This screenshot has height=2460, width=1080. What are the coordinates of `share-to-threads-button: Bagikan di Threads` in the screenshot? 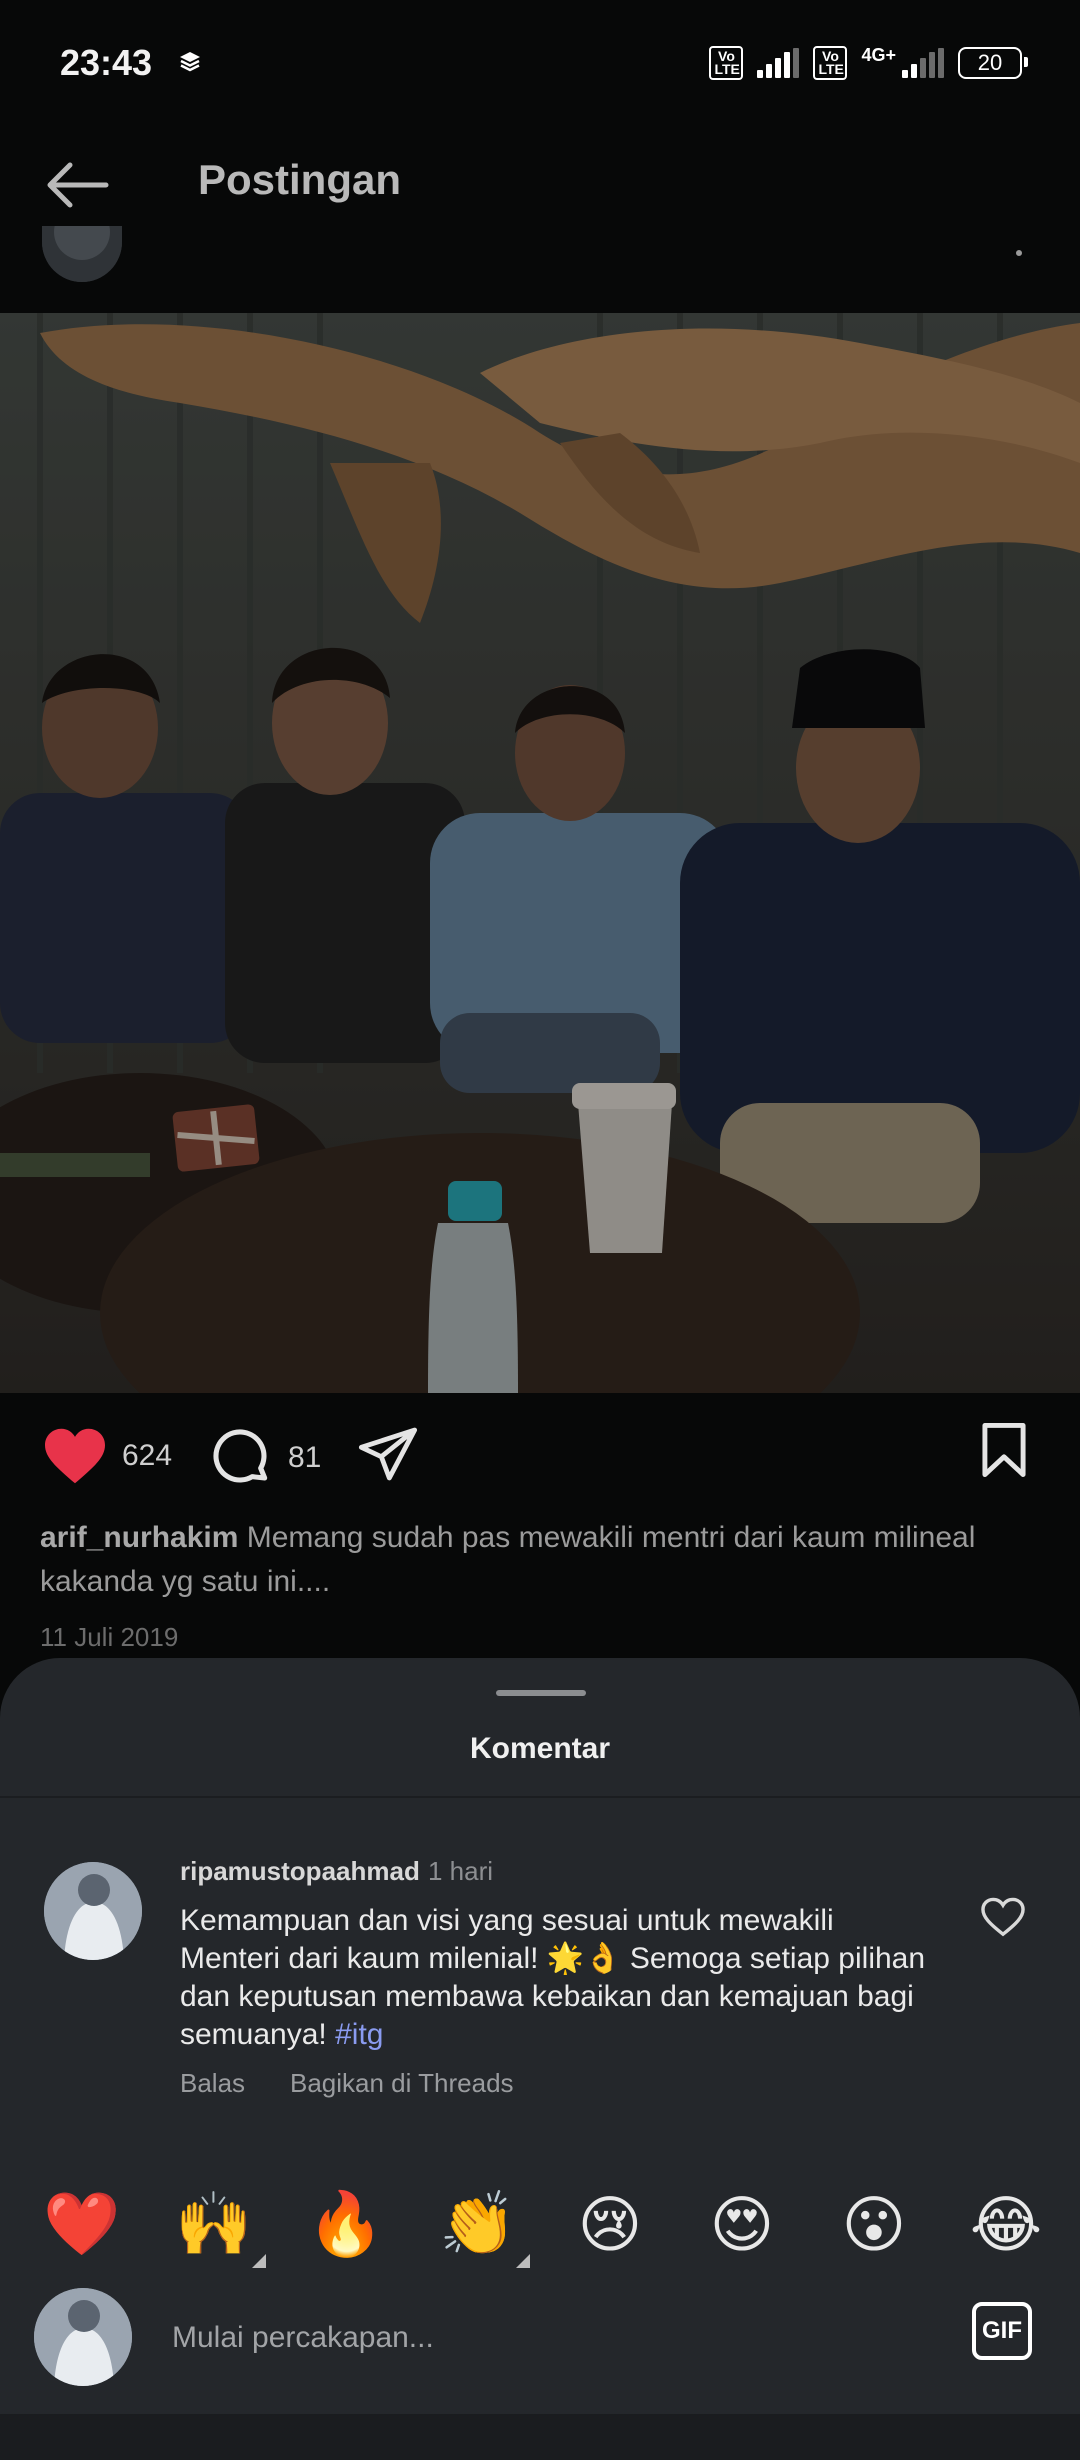 It's located at (402, 2083).